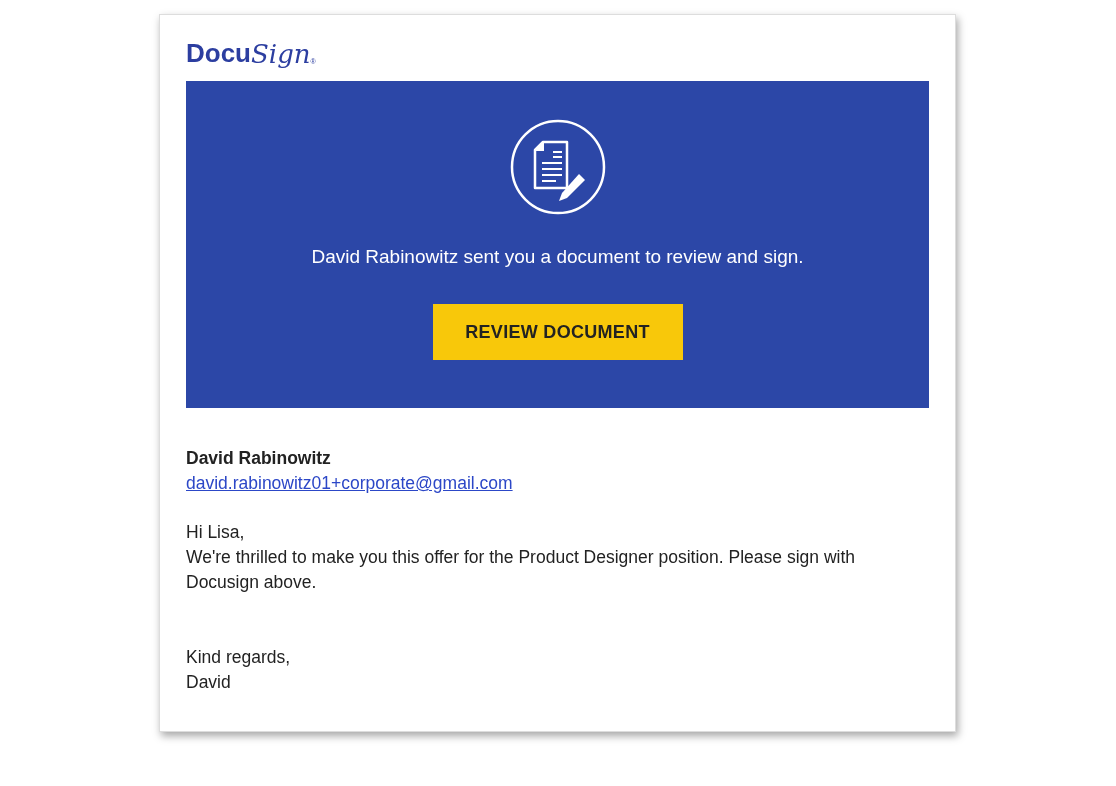 Image resolution: width=1116 pixels, height=786 pixels. Describe the element at coordinates (215, 532) in the screenshot. I see `greeting: Hi Lisa,` at that location.